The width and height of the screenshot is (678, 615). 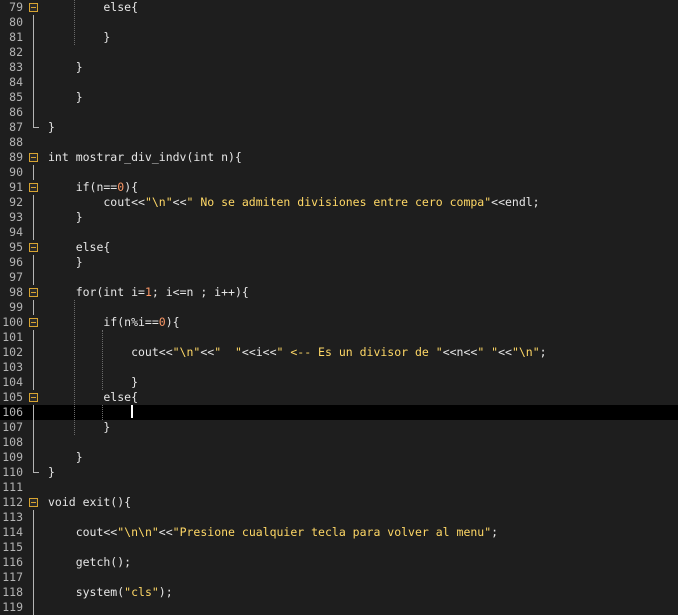 I want to click on code-token: if(n%i==, so click(x=103, y=322).